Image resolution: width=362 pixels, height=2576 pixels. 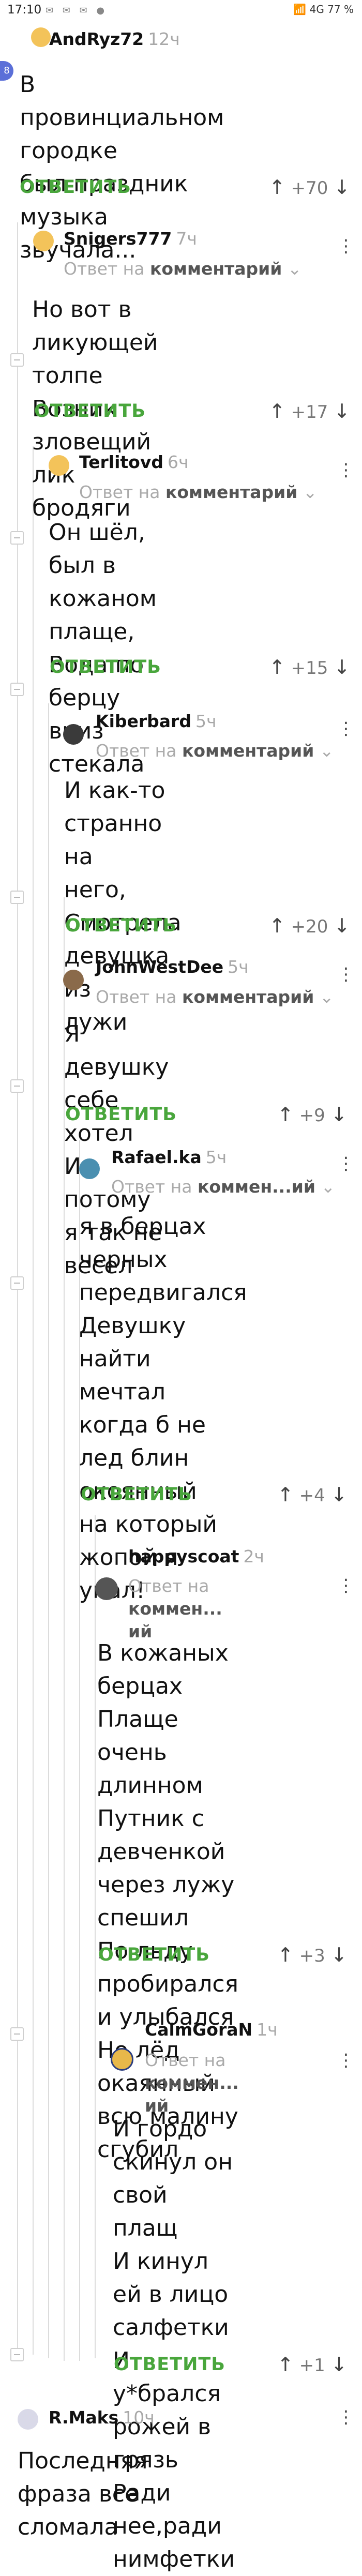 What do you see at coordinates (156, 721) in the screenshot?
I see `comment-username: Kiberbard 5ч` at bounding box center [156, 721].